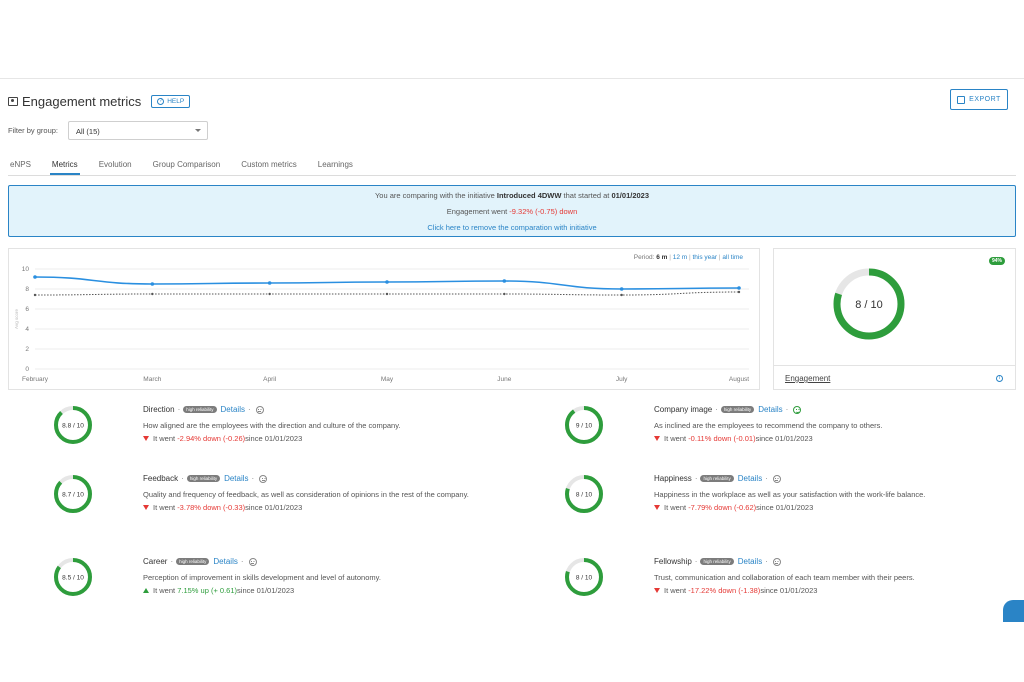 The image size is (1024, 682). What do you see at coordinates (198, 130) in the screenshot?
I see `chevron-down-icon` at bounding box center [198, 130].